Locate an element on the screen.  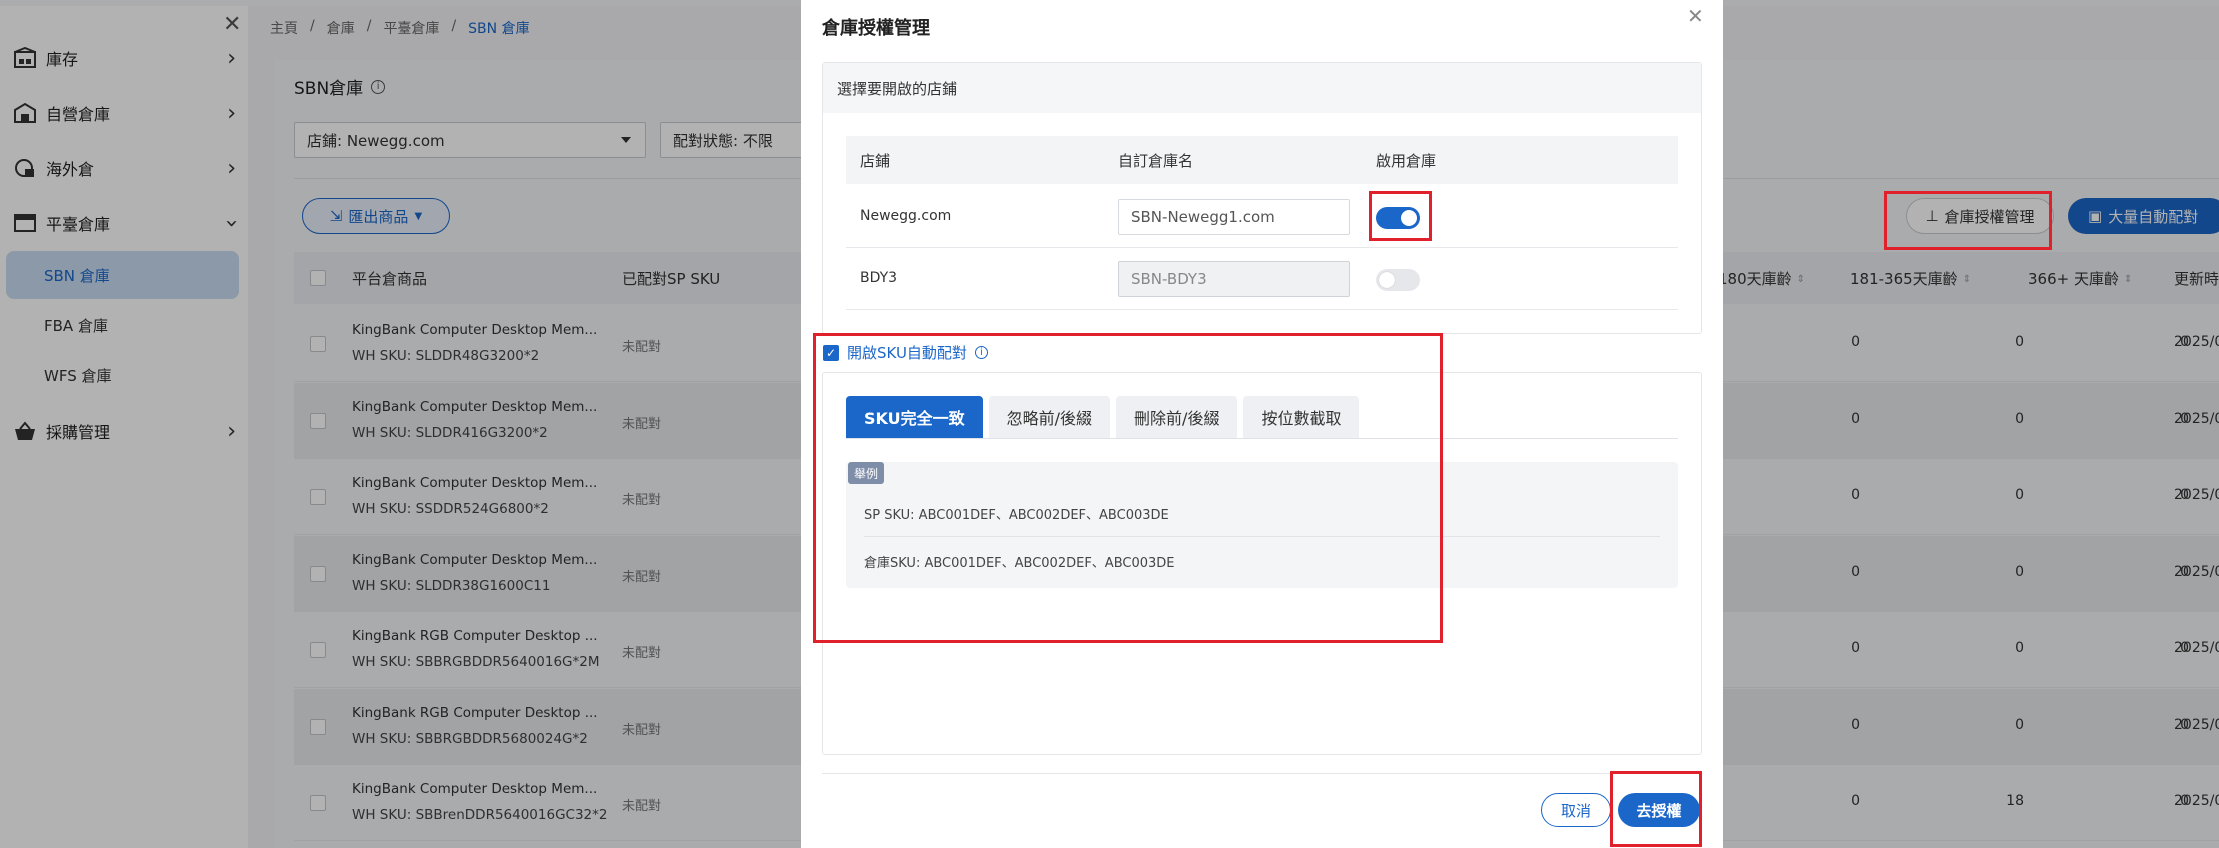
store-row: BDY3 is located at coordinates (1262, 279).